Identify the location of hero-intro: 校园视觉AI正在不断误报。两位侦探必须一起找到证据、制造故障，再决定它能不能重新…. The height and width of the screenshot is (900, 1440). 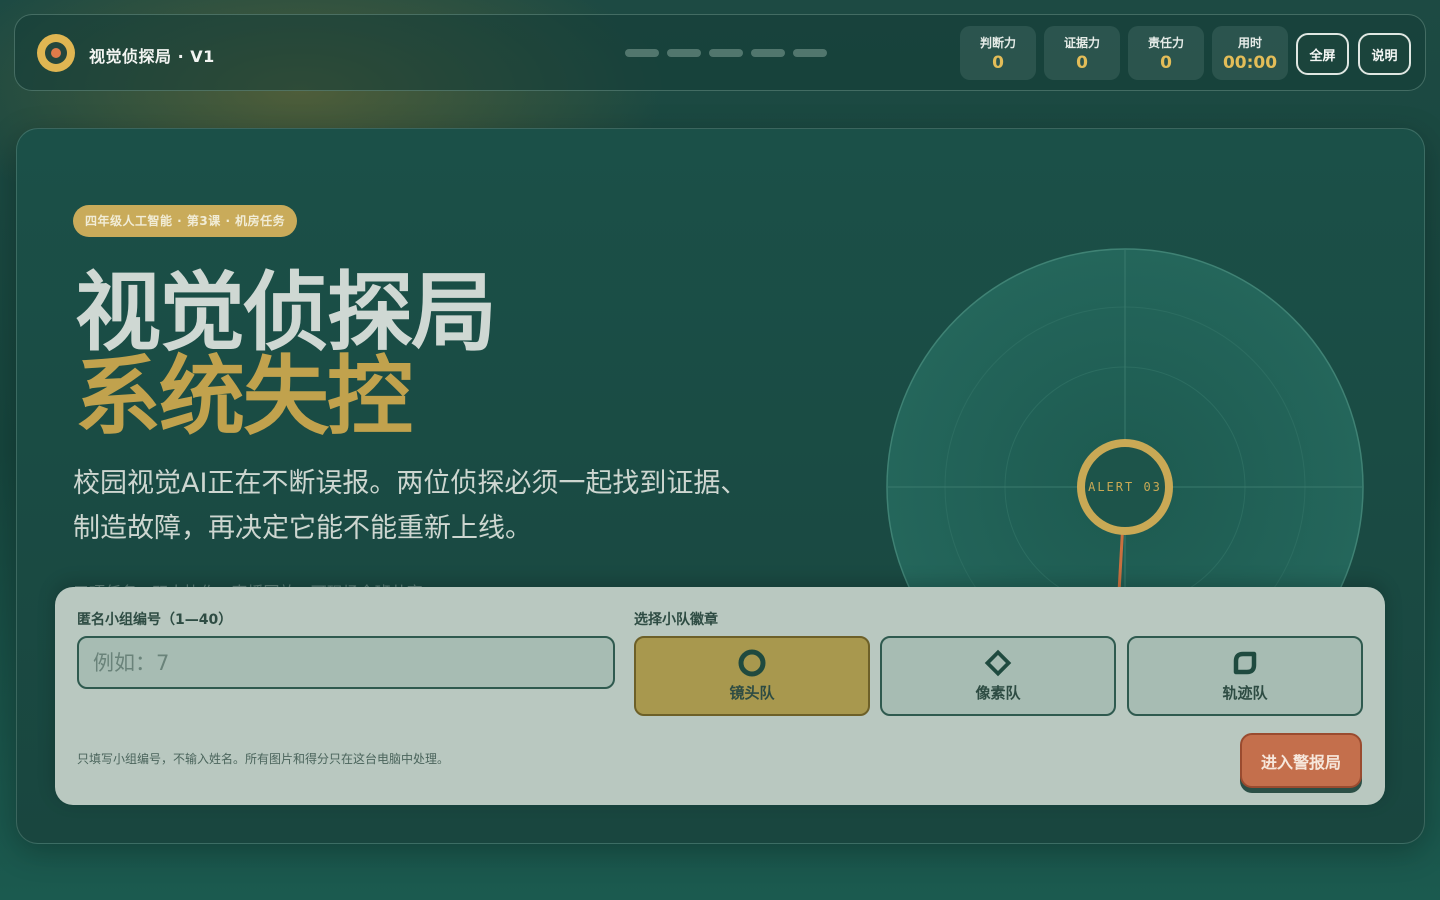
(410, 506).